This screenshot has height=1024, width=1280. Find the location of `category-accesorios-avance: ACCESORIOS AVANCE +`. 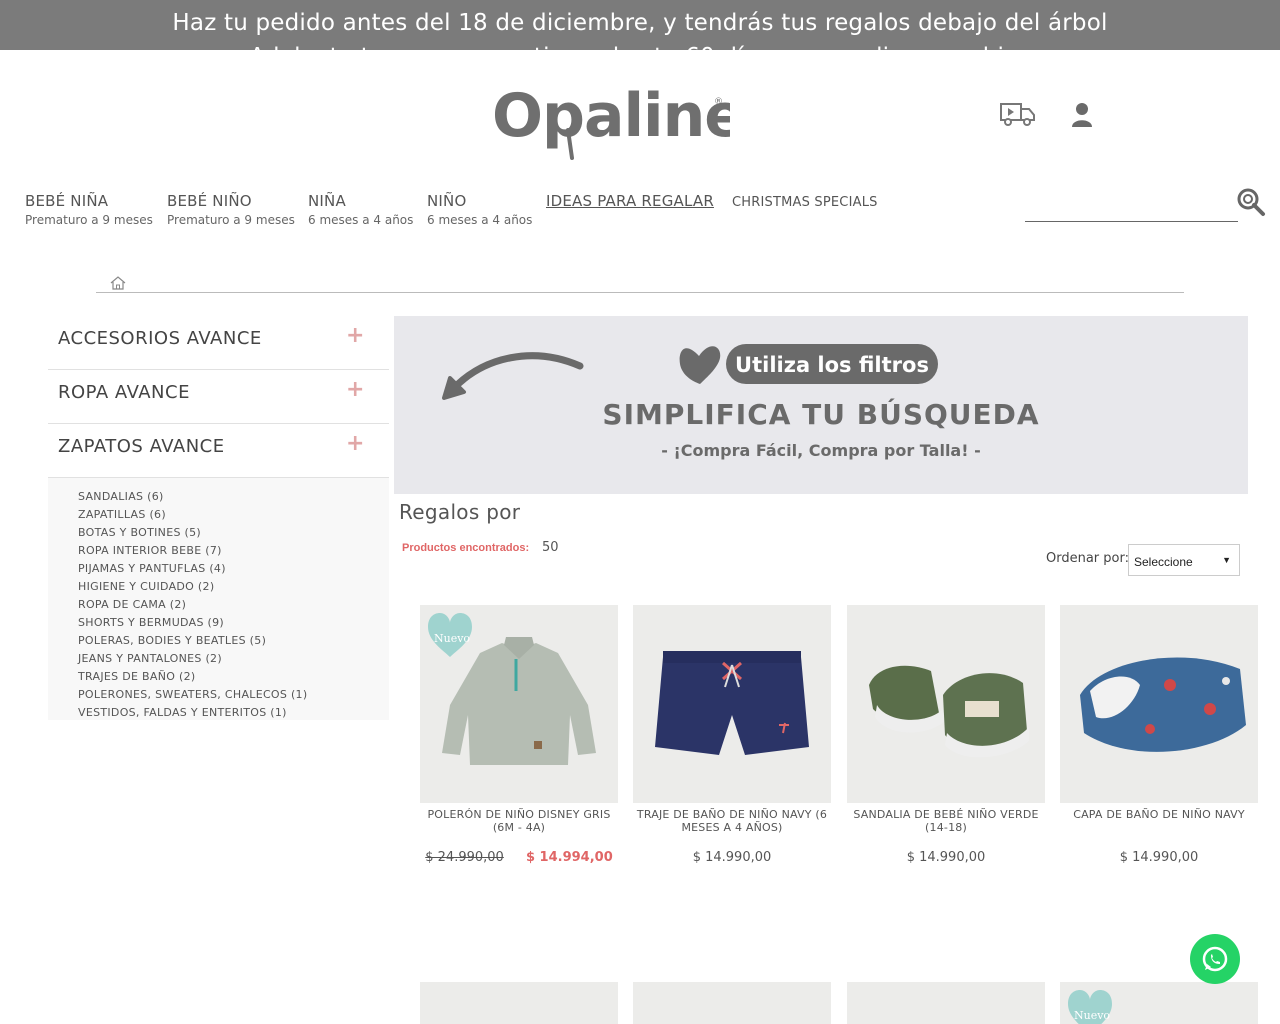

category-accesorios-avance: ACCESORIOS AVANCE + is located at coordinates (218, 343).